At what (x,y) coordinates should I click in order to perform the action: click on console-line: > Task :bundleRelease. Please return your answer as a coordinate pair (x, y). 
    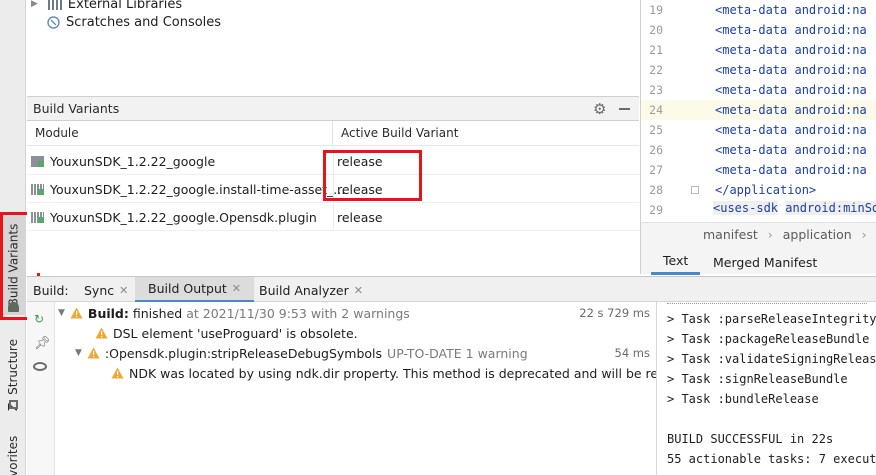
    Looking at the image, I should click on (743, 399).